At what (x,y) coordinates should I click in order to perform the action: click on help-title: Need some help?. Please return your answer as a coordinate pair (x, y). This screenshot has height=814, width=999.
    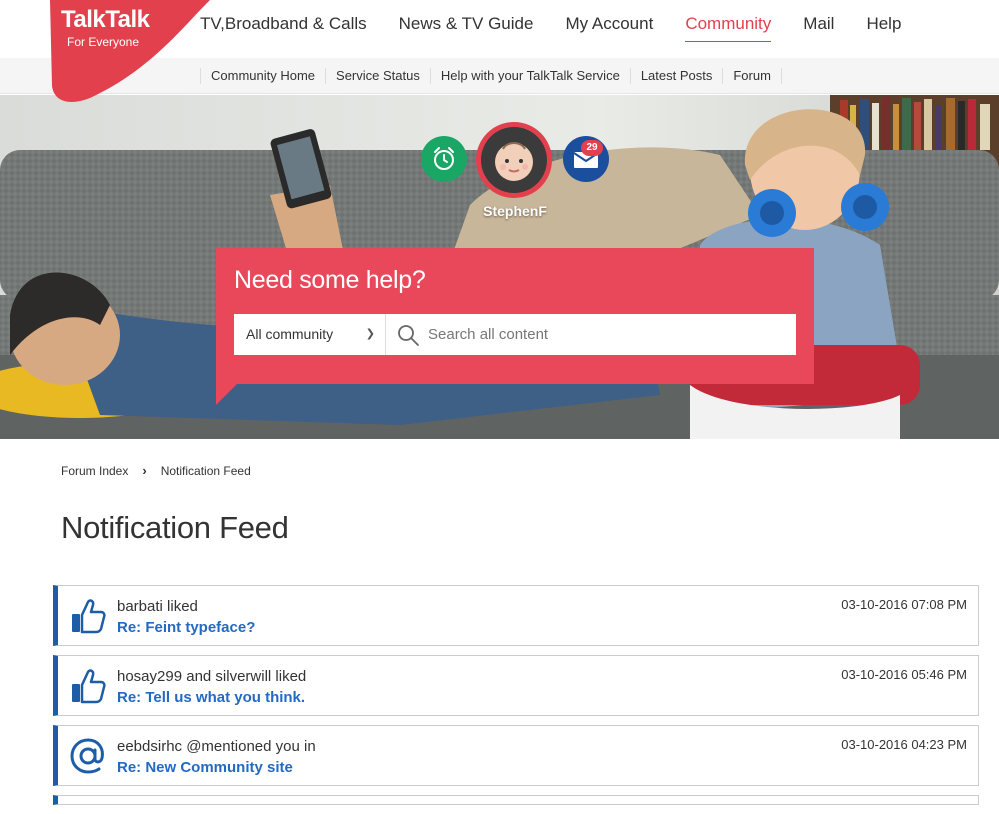
    Looking at the image, I should click on (330, 280).